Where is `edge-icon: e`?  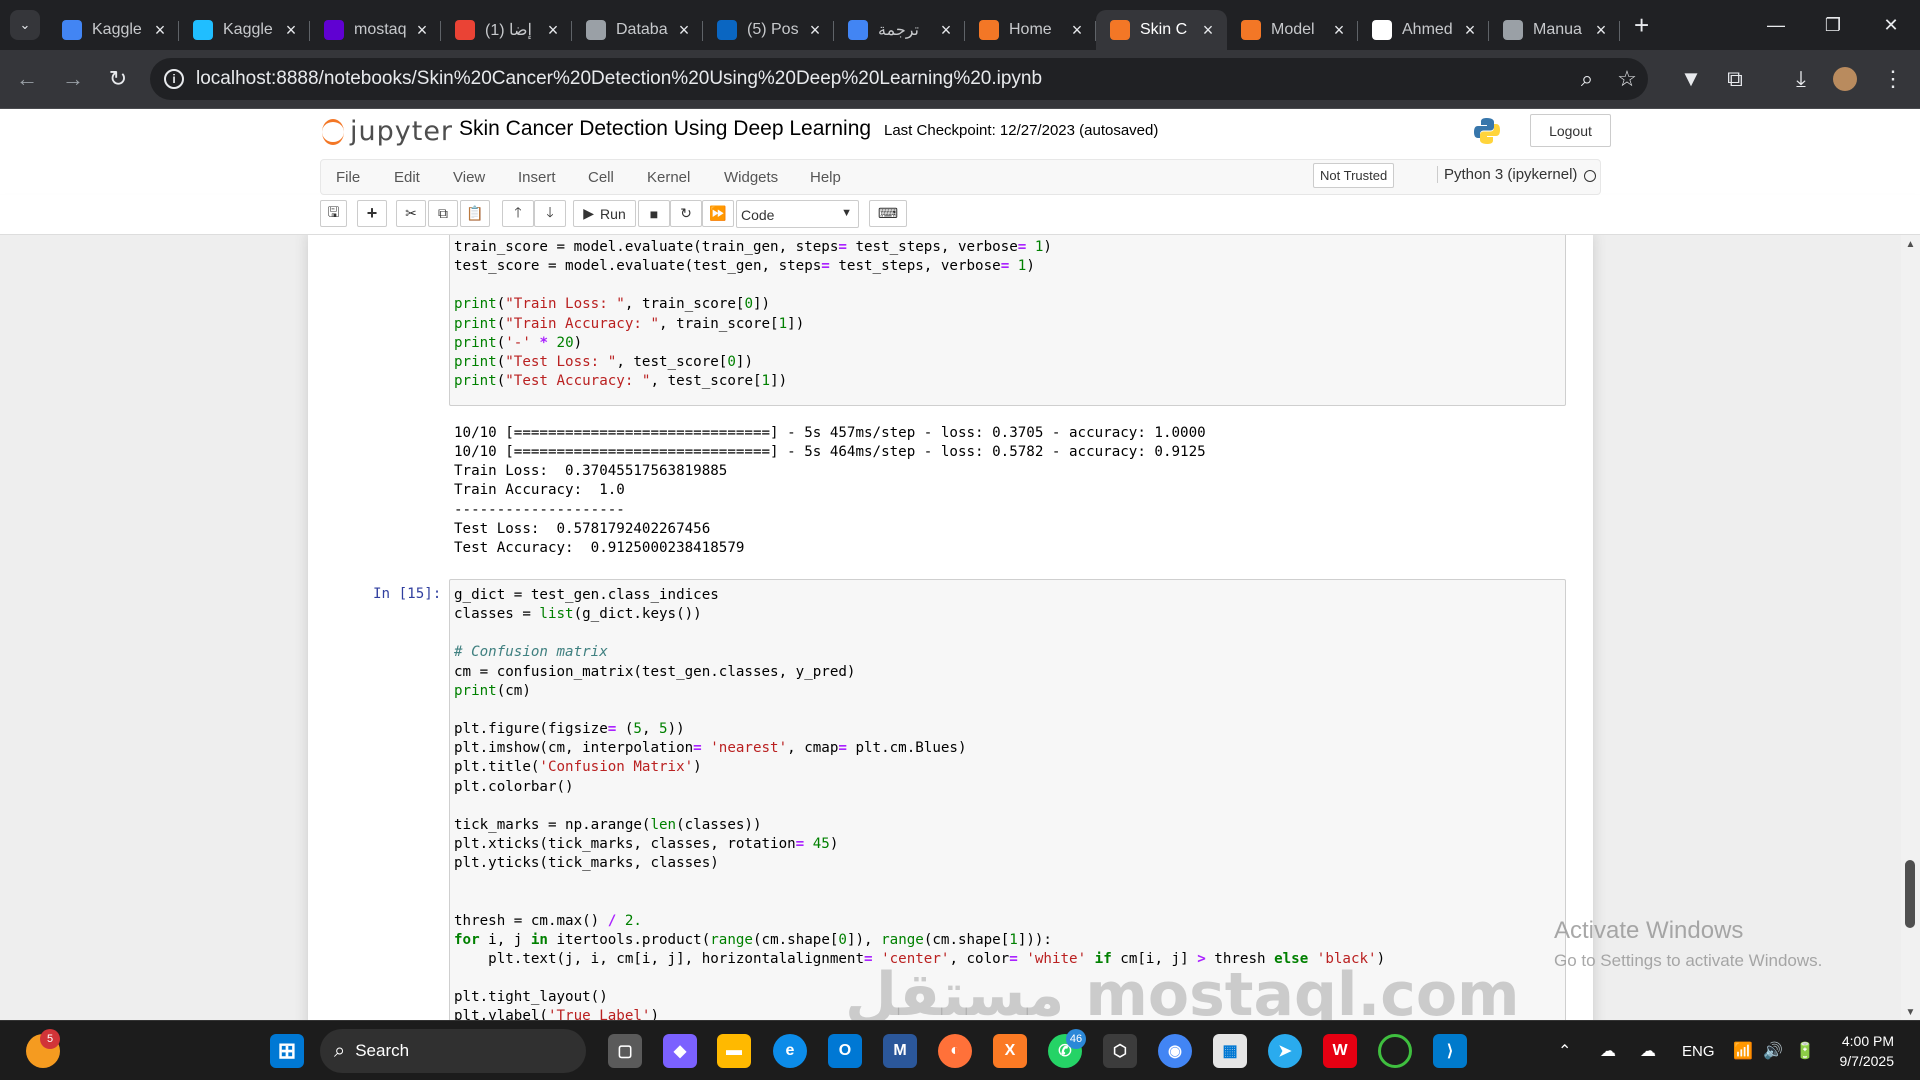
edge-icon: e is located at coordinates (790, 1051).